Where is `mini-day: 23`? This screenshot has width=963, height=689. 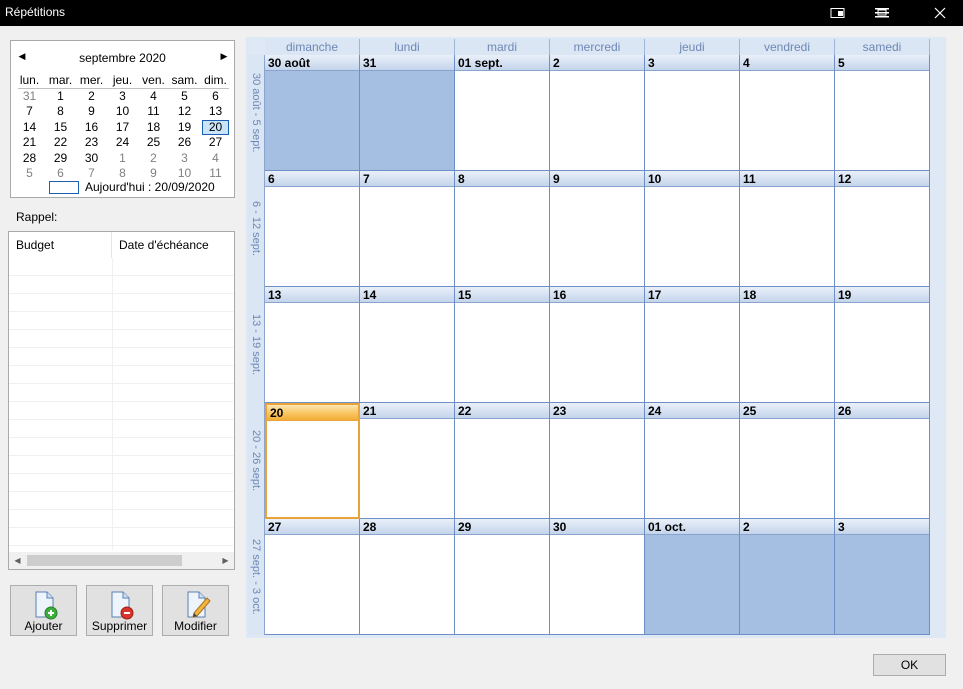 mini-day: 23 is located at coordinates (91, 142).